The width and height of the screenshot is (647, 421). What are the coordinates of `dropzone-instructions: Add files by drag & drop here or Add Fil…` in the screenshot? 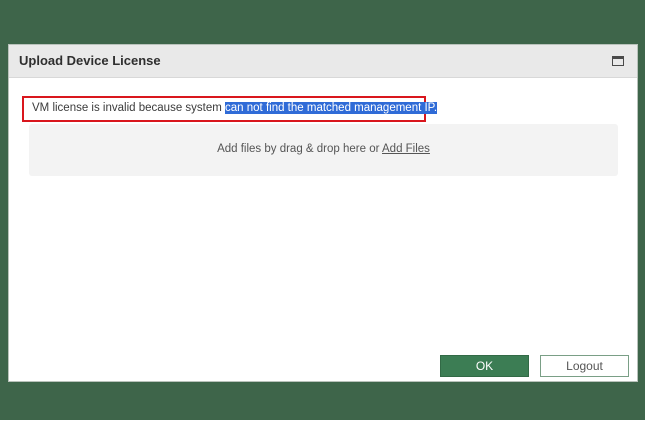 It's located at (323, 149).